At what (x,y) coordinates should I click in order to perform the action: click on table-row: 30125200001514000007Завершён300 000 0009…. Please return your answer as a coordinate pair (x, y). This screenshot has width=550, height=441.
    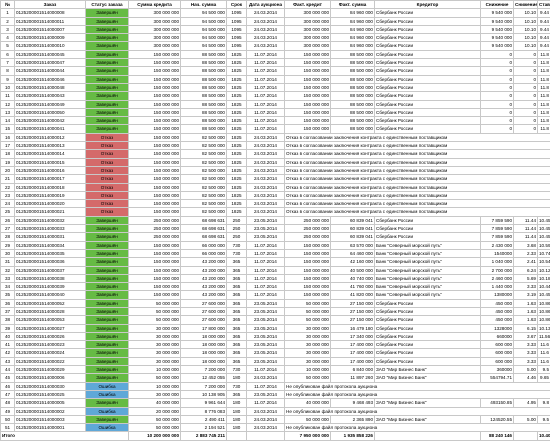
    Looking at the image, I should click on (275, 29).